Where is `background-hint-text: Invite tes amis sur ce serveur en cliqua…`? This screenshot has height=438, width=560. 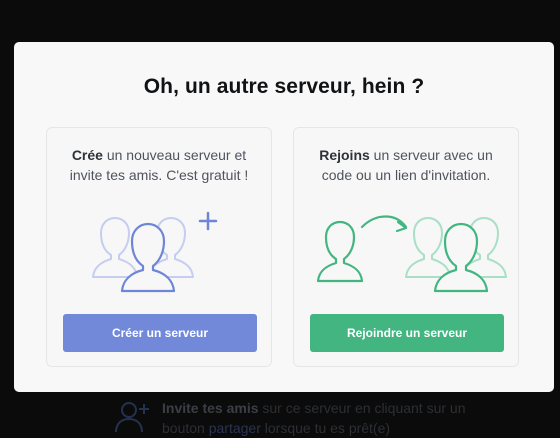 background-hint-text: Invite tes amis sur ce serveur en cliqua… is located at coordinates (314, 418).